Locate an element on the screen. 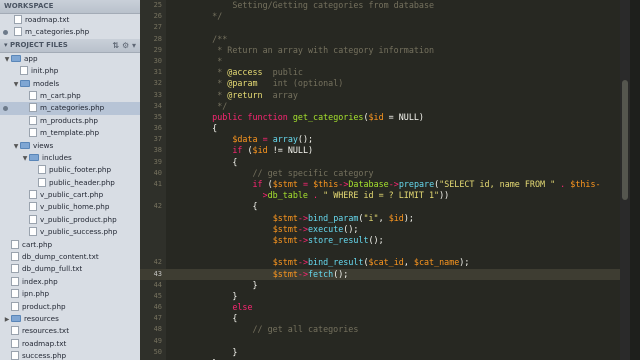 This screenshot has width=640, height=360. code-line: 38 if ($id != NULL) is located at coordinates (385, 150).